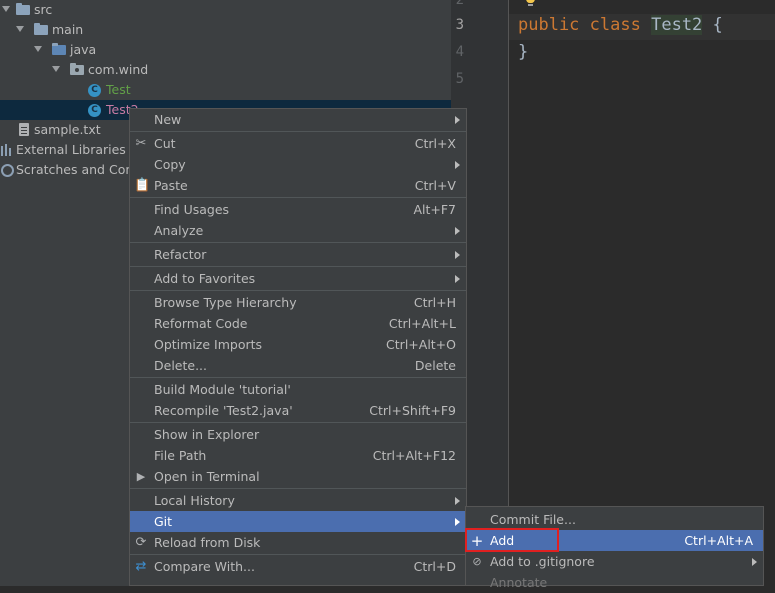  I want to click on tree-item-java: java, so click(225, 50).